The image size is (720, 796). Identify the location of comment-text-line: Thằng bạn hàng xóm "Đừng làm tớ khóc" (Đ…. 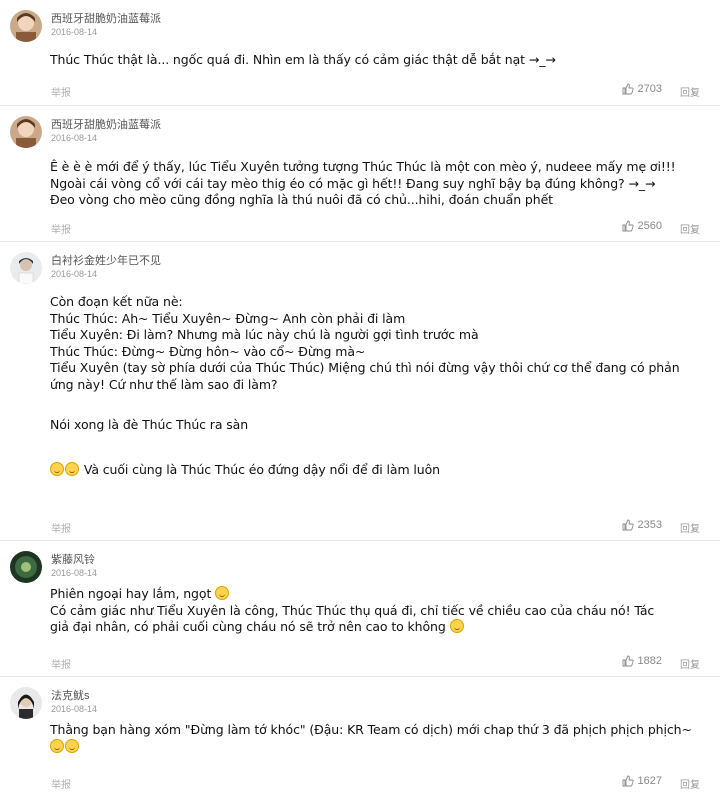
(371, 729).